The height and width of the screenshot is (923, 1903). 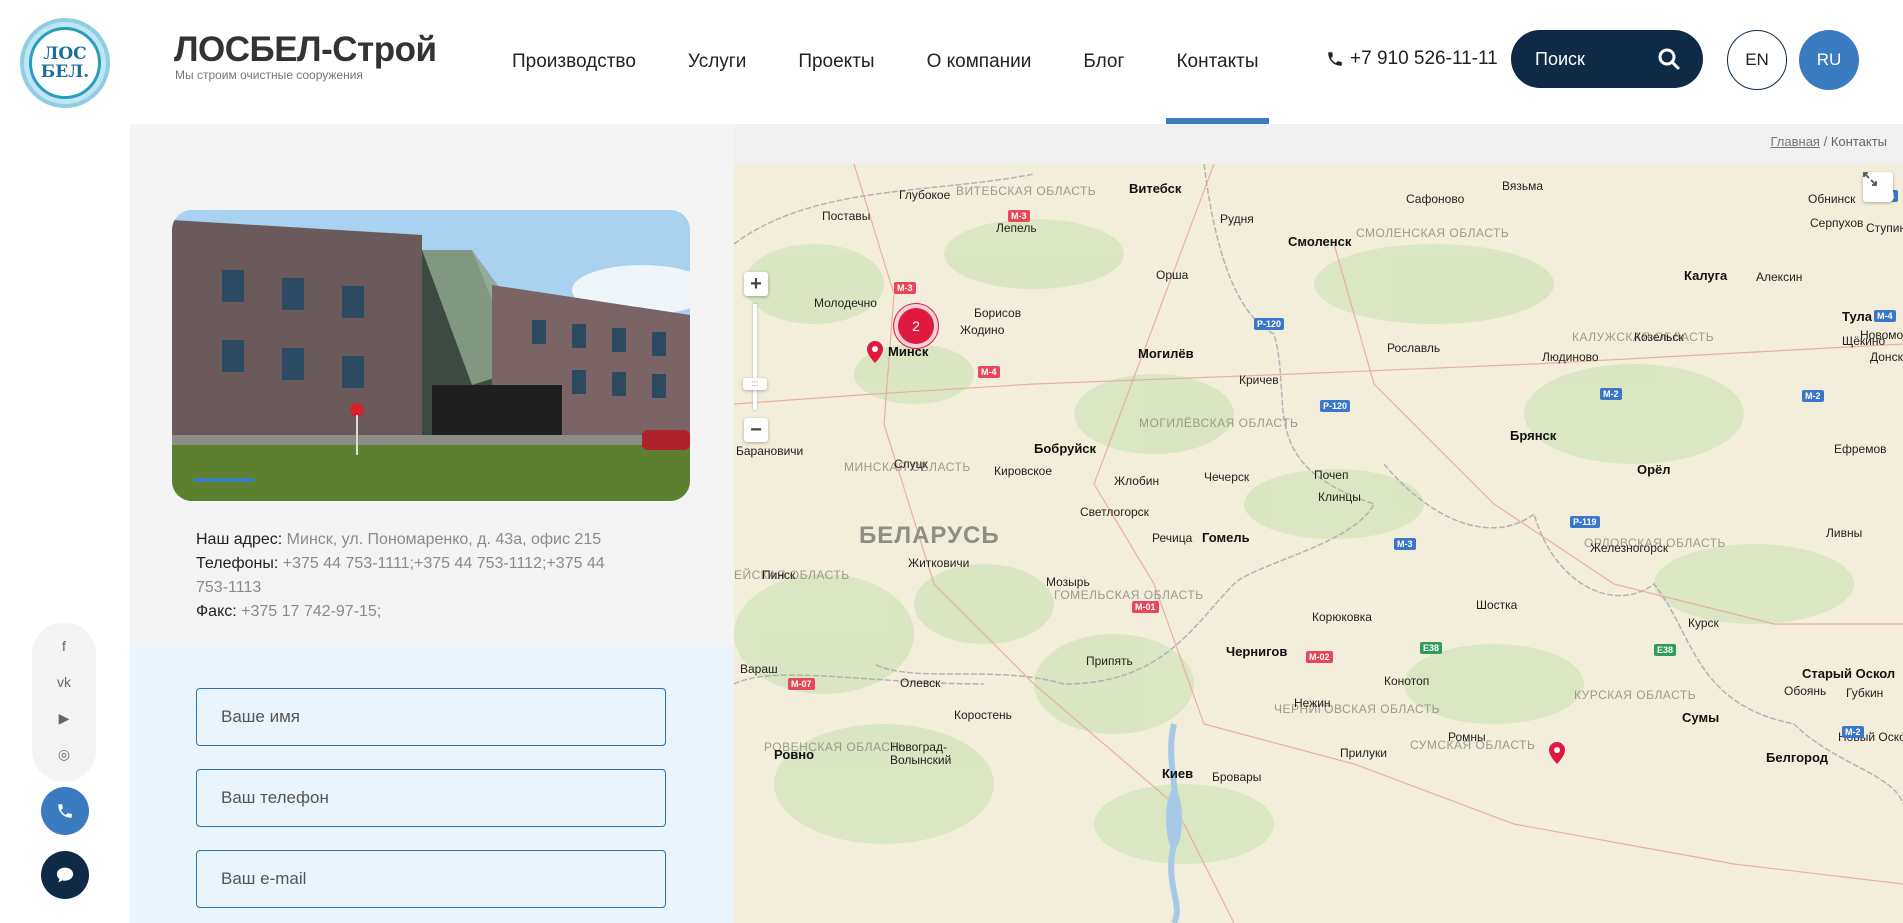 I want to click on header-phone: +7 910 526-11-11, so click(x=1412, y=59).